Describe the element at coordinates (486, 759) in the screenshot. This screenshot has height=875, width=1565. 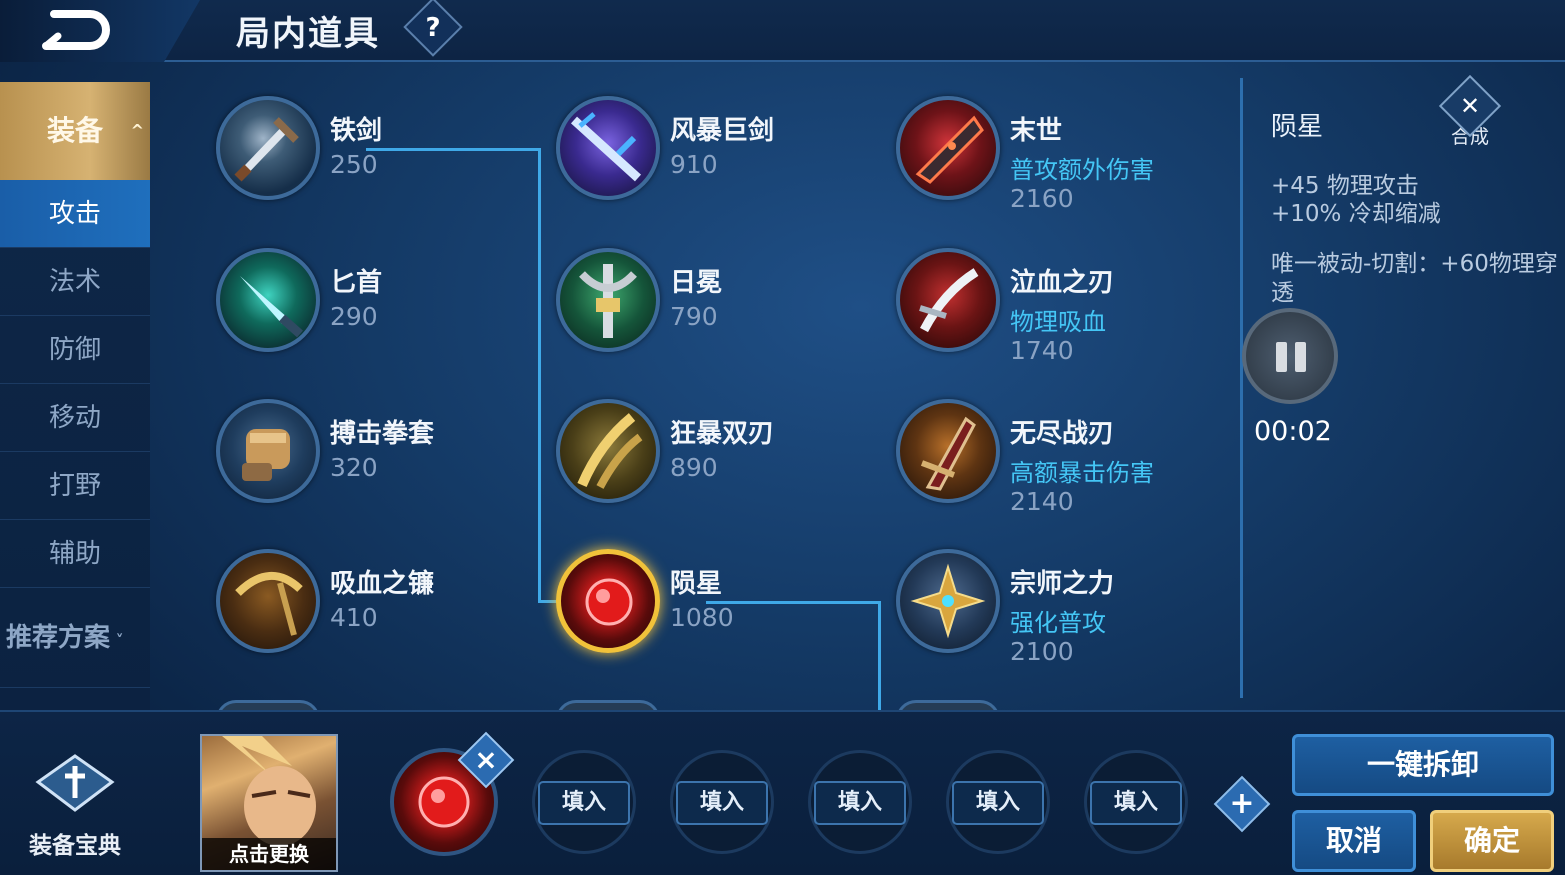
I see `close-icon: ×` at that location.